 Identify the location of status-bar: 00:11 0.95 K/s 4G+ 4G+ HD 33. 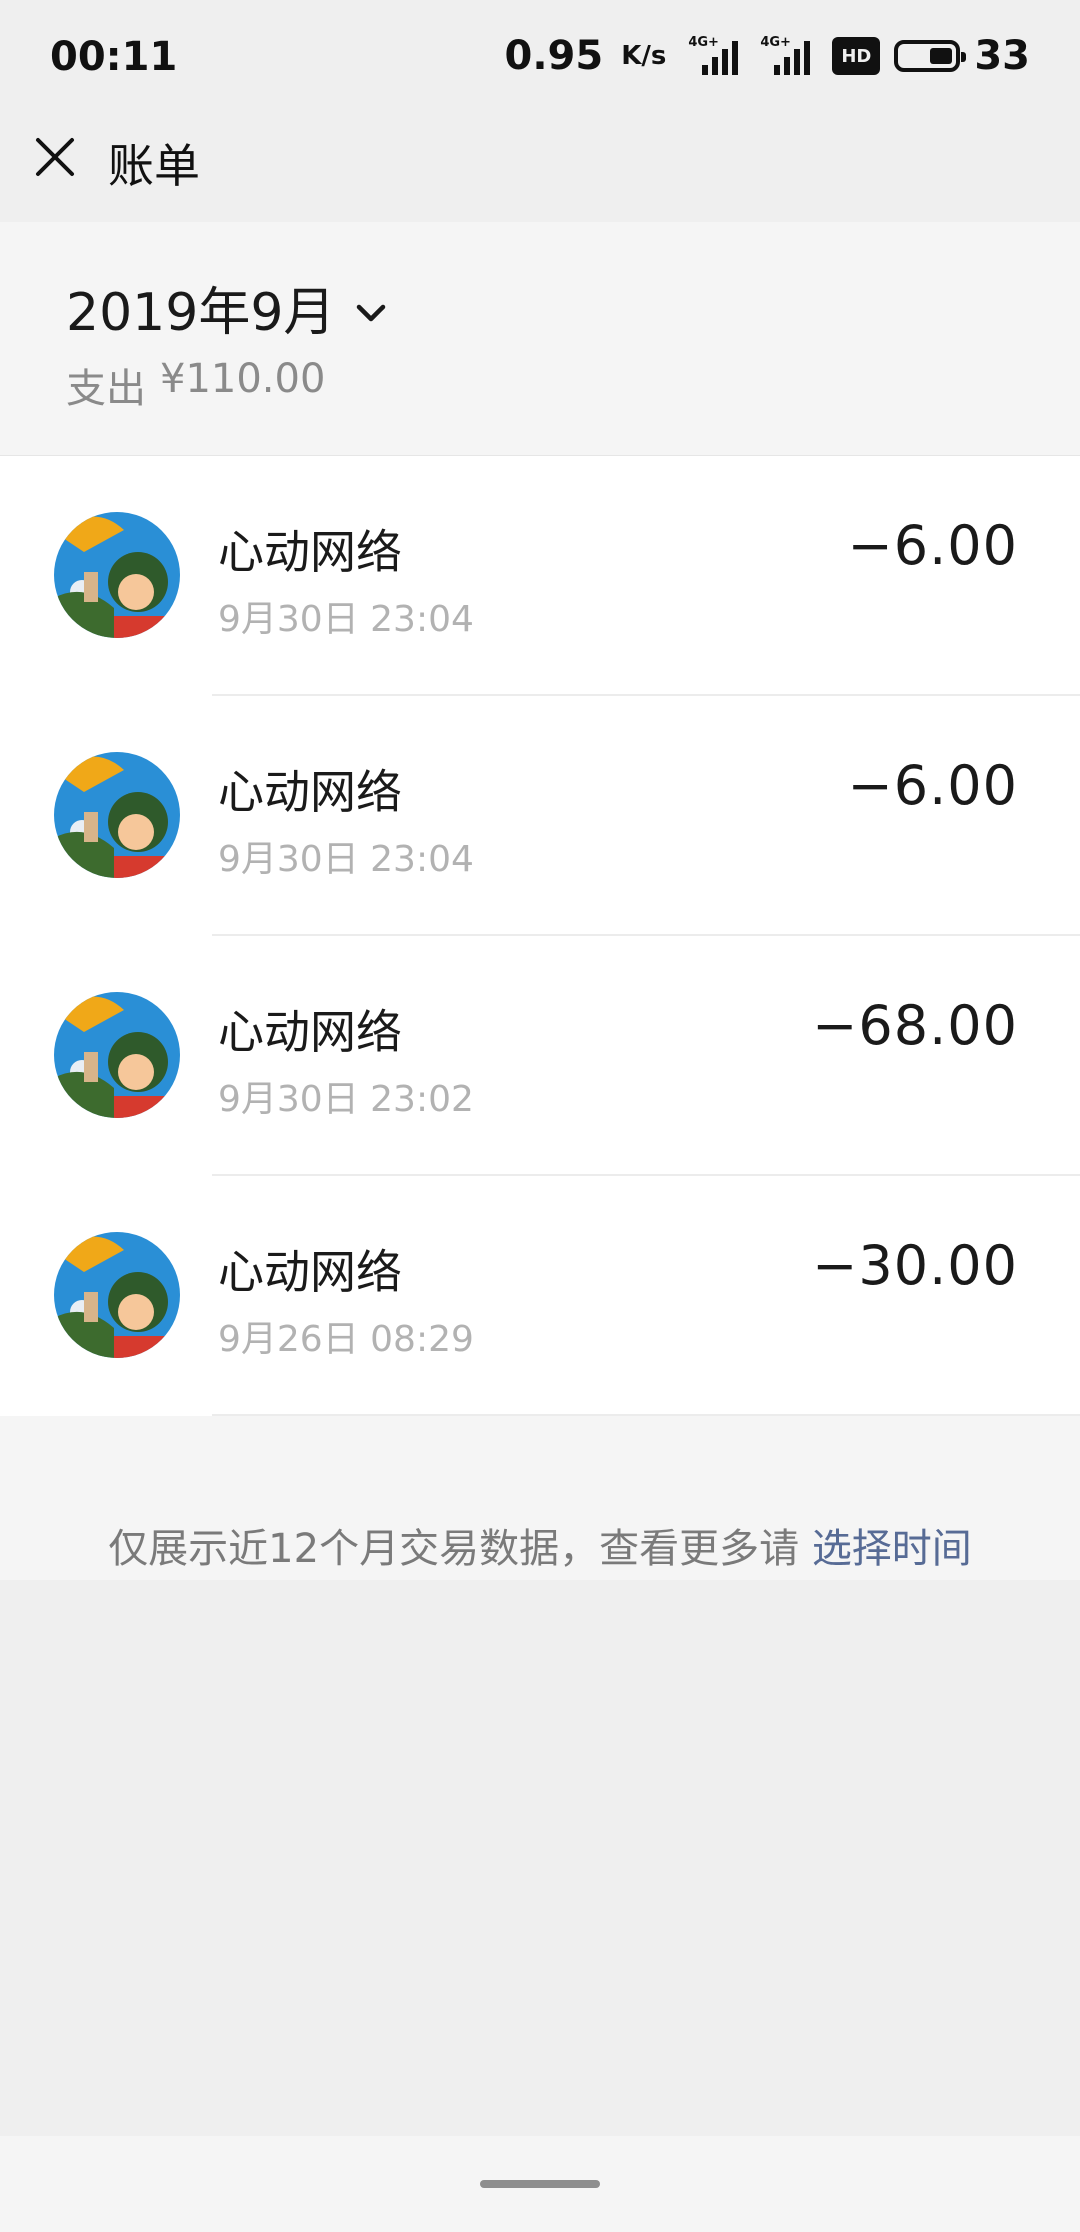
(540, 56).